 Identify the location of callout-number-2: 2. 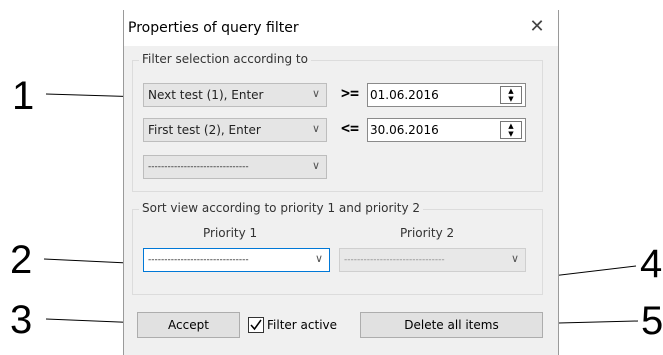
(21, 260).